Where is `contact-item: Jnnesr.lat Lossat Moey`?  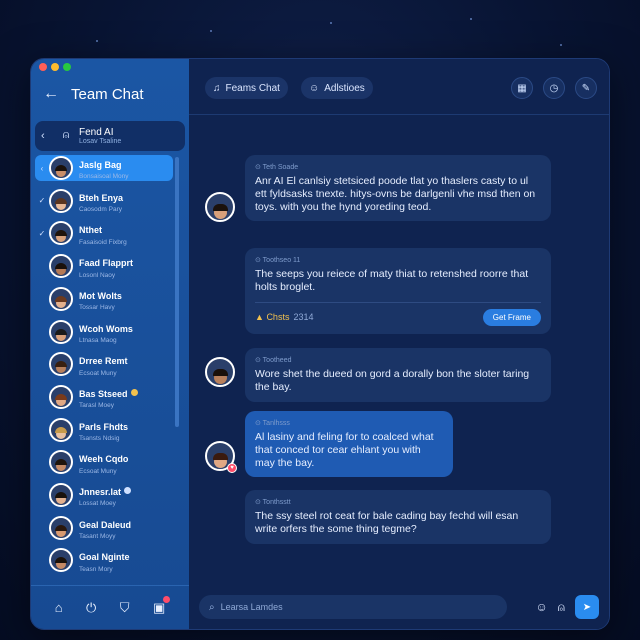 contact-item: Jnnesr.lat Lossat Moey is located at coordinates (104, 495).